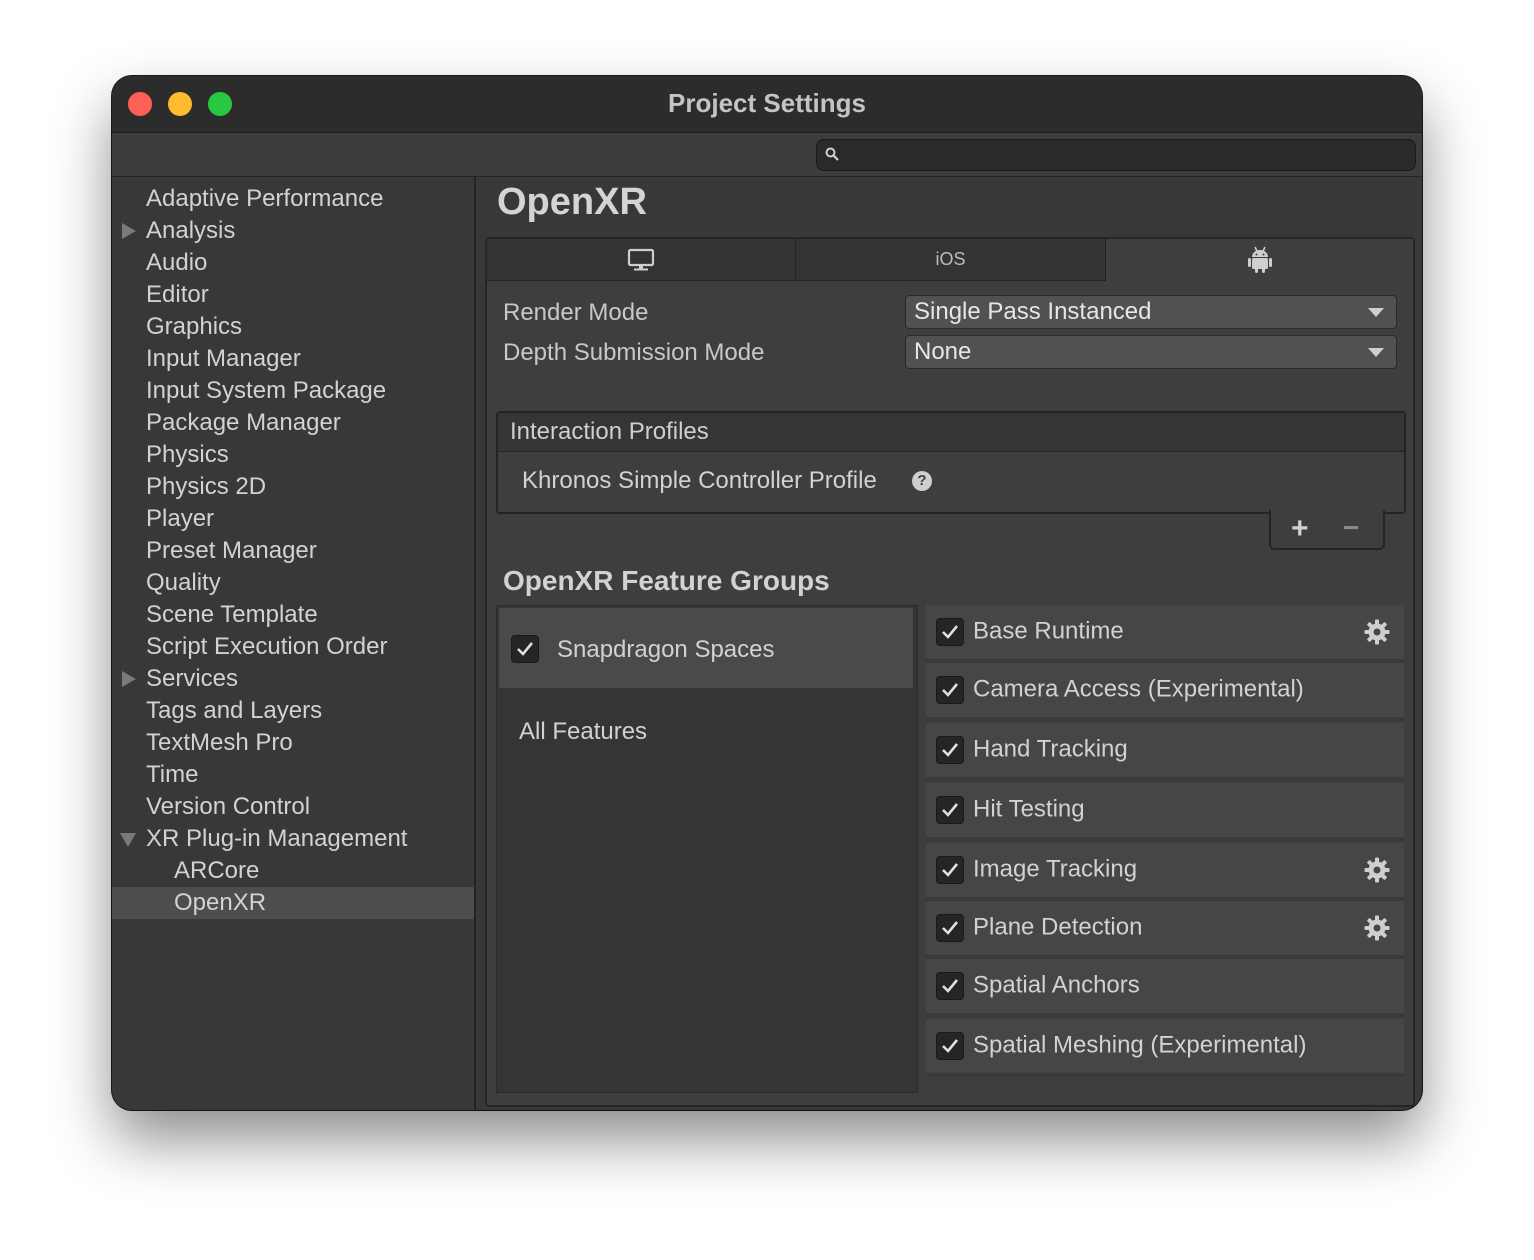  I want to click on depth-submission-dropdown: None, so click(1151, 352).